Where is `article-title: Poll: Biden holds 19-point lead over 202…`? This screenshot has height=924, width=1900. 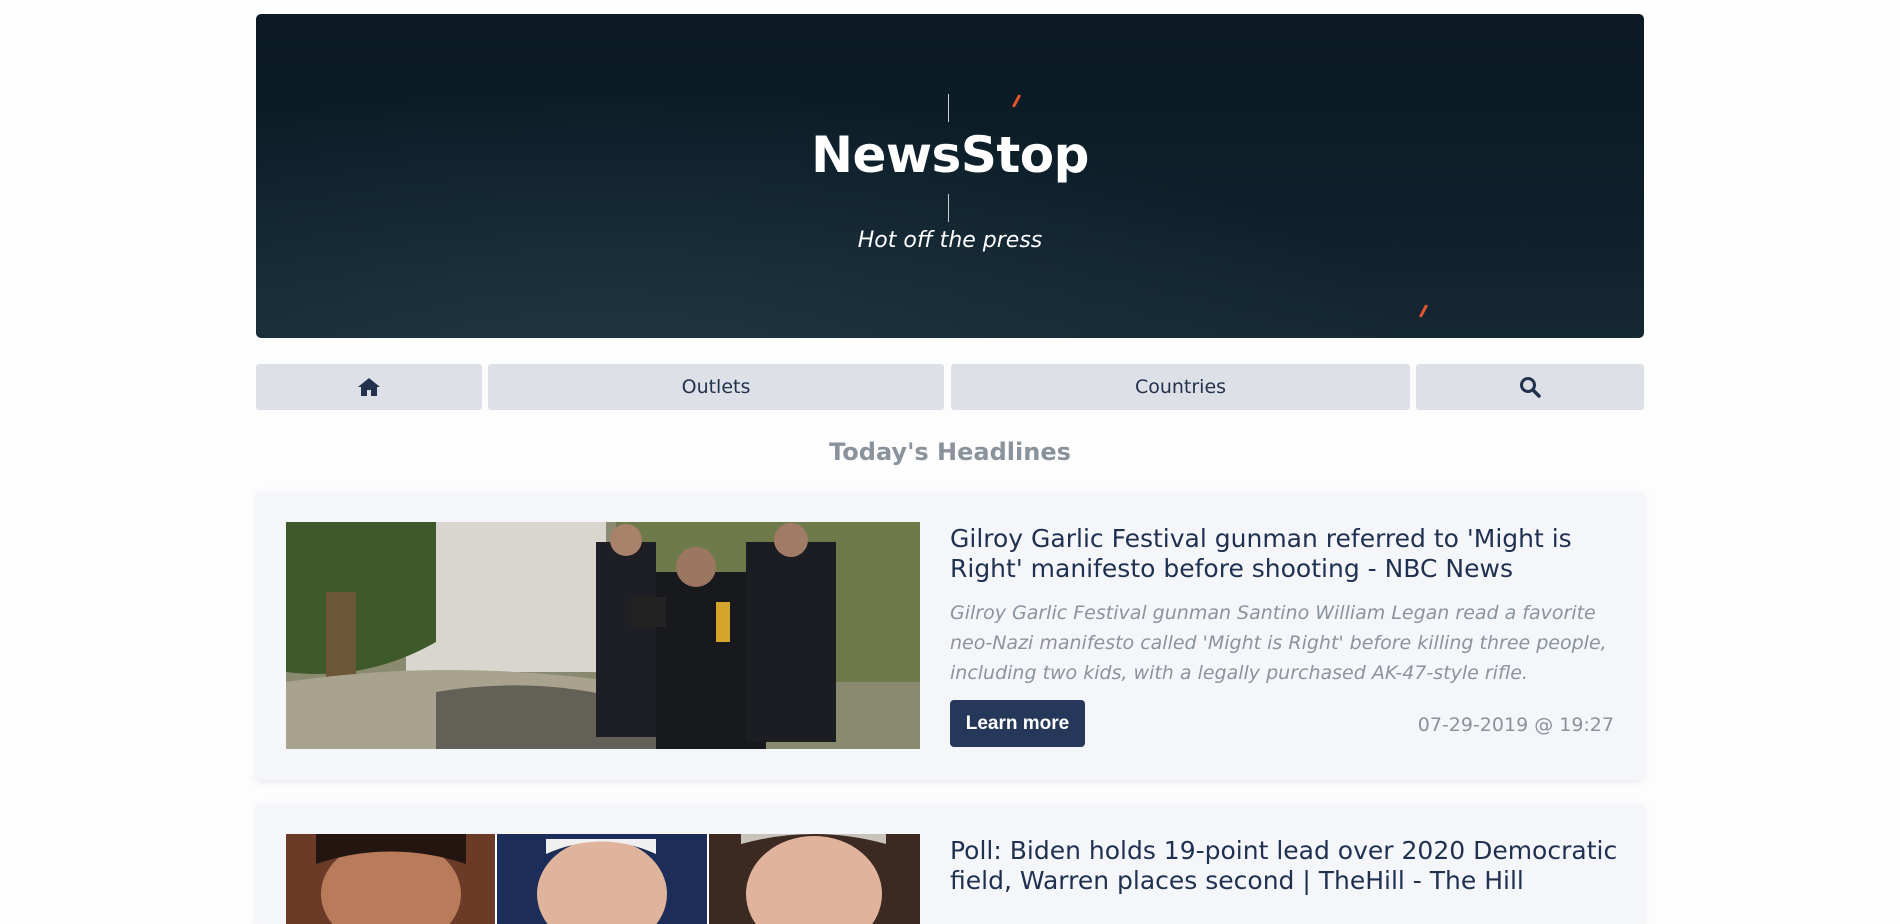 article-title: Poll: Biden holds 19-point lead over 202… is located at coordinates (1285, 866).